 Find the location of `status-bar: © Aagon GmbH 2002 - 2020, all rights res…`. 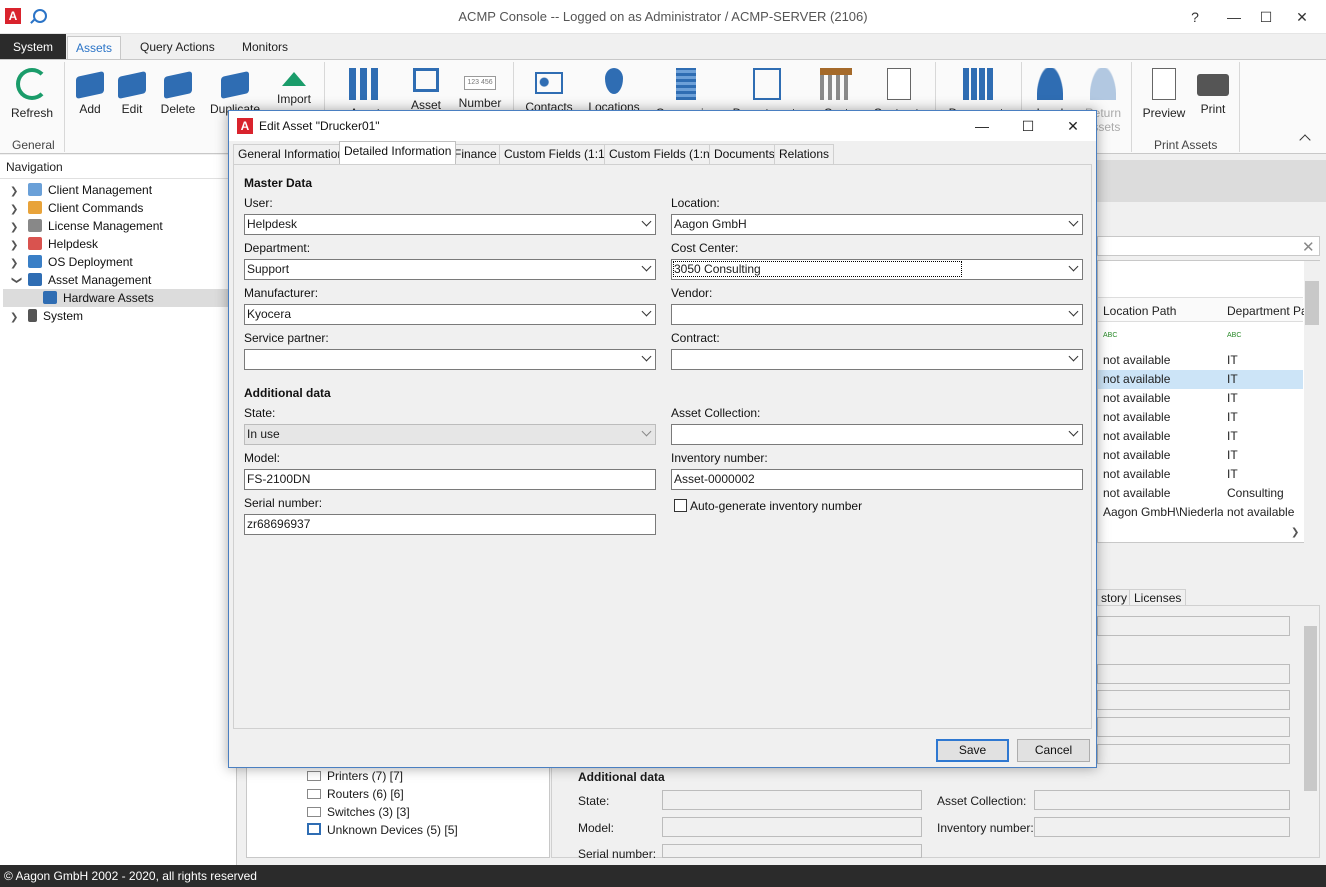

status-bar: © Aagon GmbH 2002 - 2020, all rights res… is located at coordinates (663, 876).